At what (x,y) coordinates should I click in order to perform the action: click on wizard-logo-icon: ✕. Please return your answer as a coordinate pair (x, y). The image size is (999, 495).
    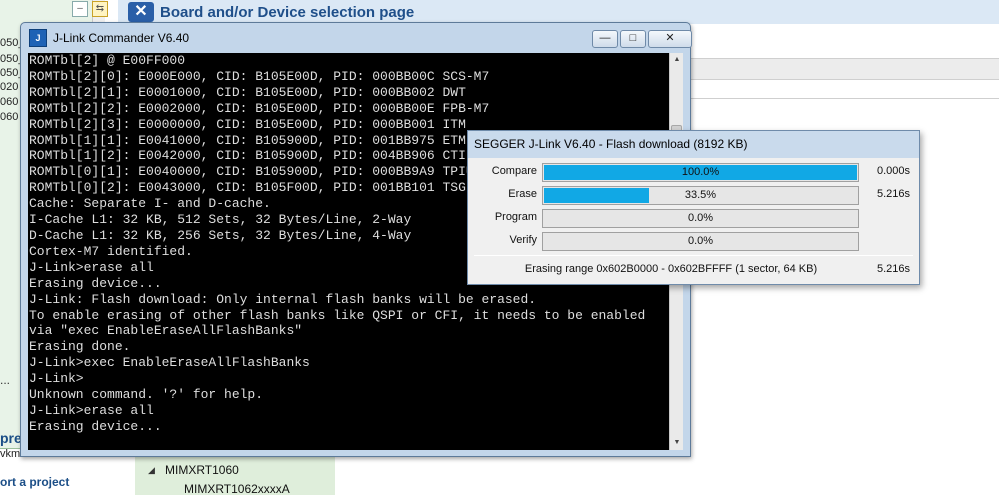
    Looking at the image, I should click on (141, 12).